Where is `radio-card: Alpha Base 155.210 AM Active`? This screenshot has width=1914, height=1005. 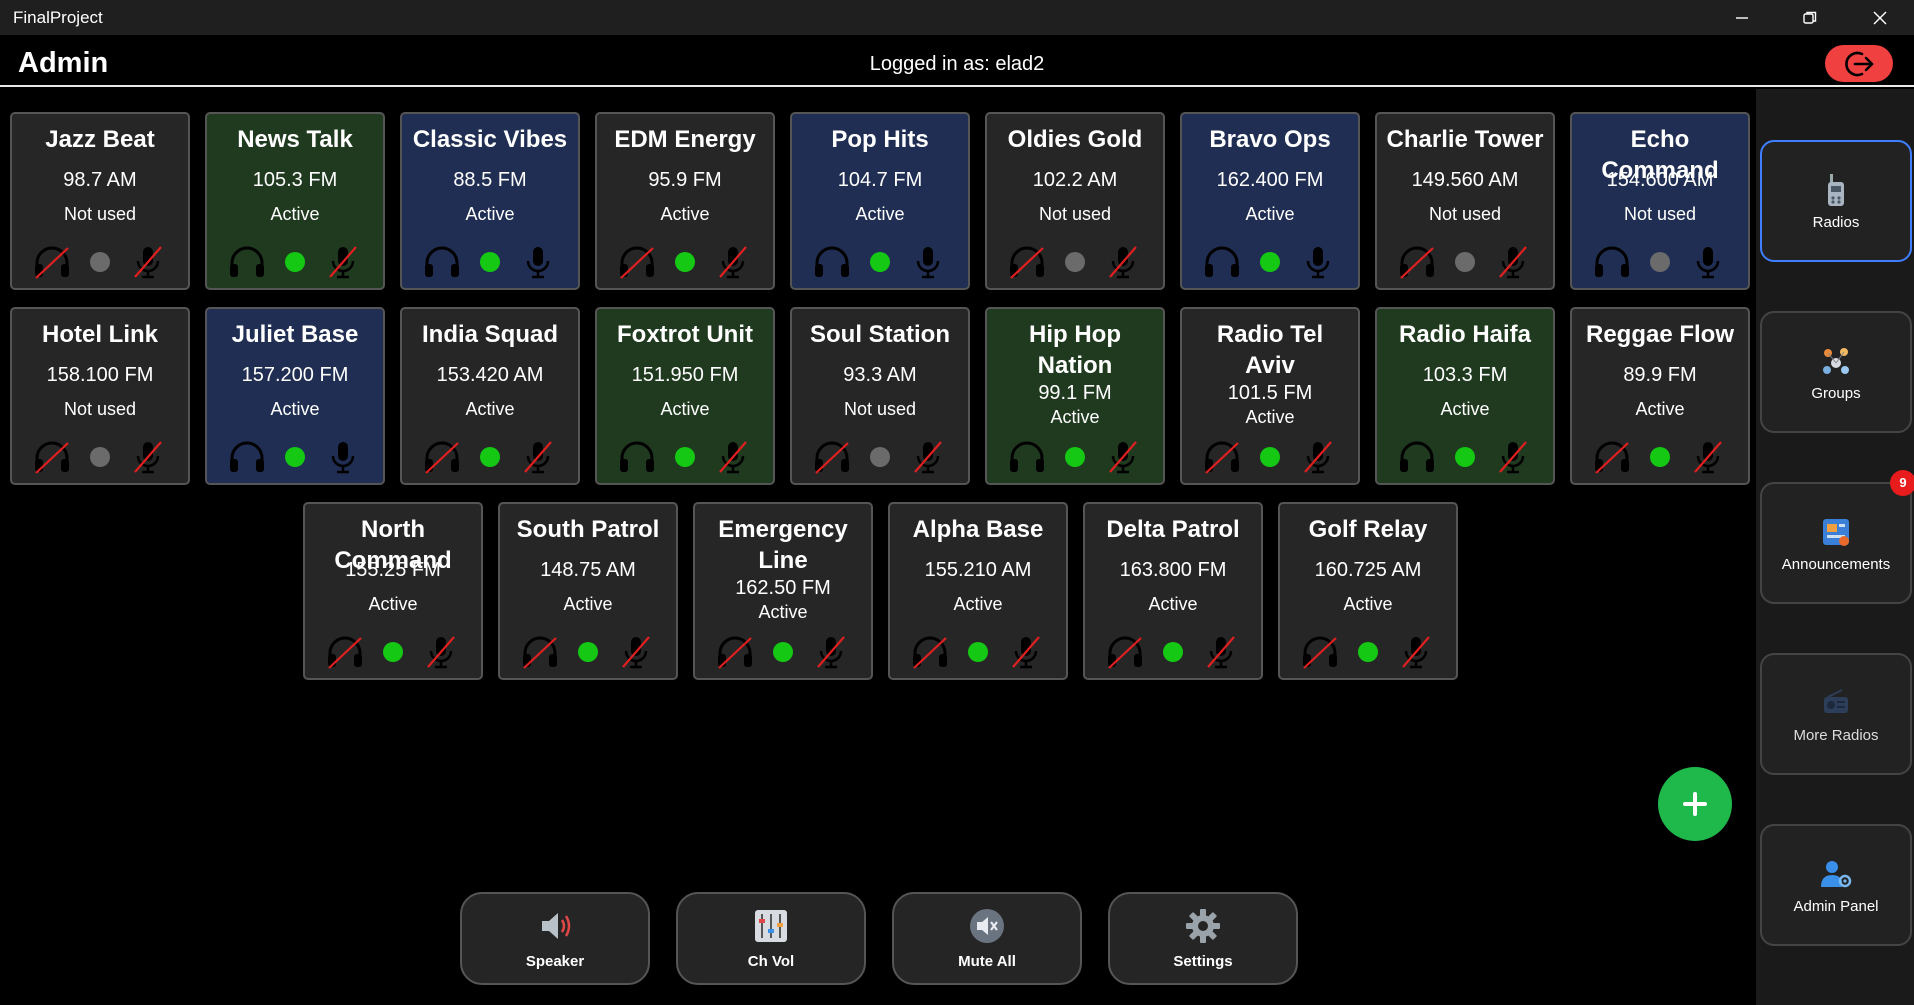 radio-card: Alpha Base 155.210 AM Active is located at coordinates (978, 591).